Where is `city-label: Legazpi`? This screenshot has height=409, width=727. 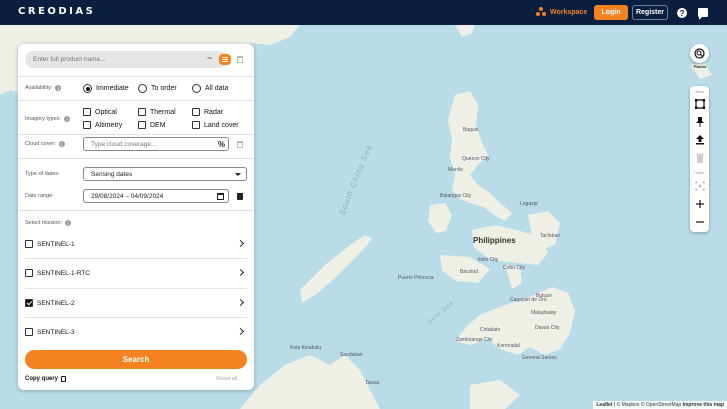
city-label: Legazpi is located at coordinates (529, 204).